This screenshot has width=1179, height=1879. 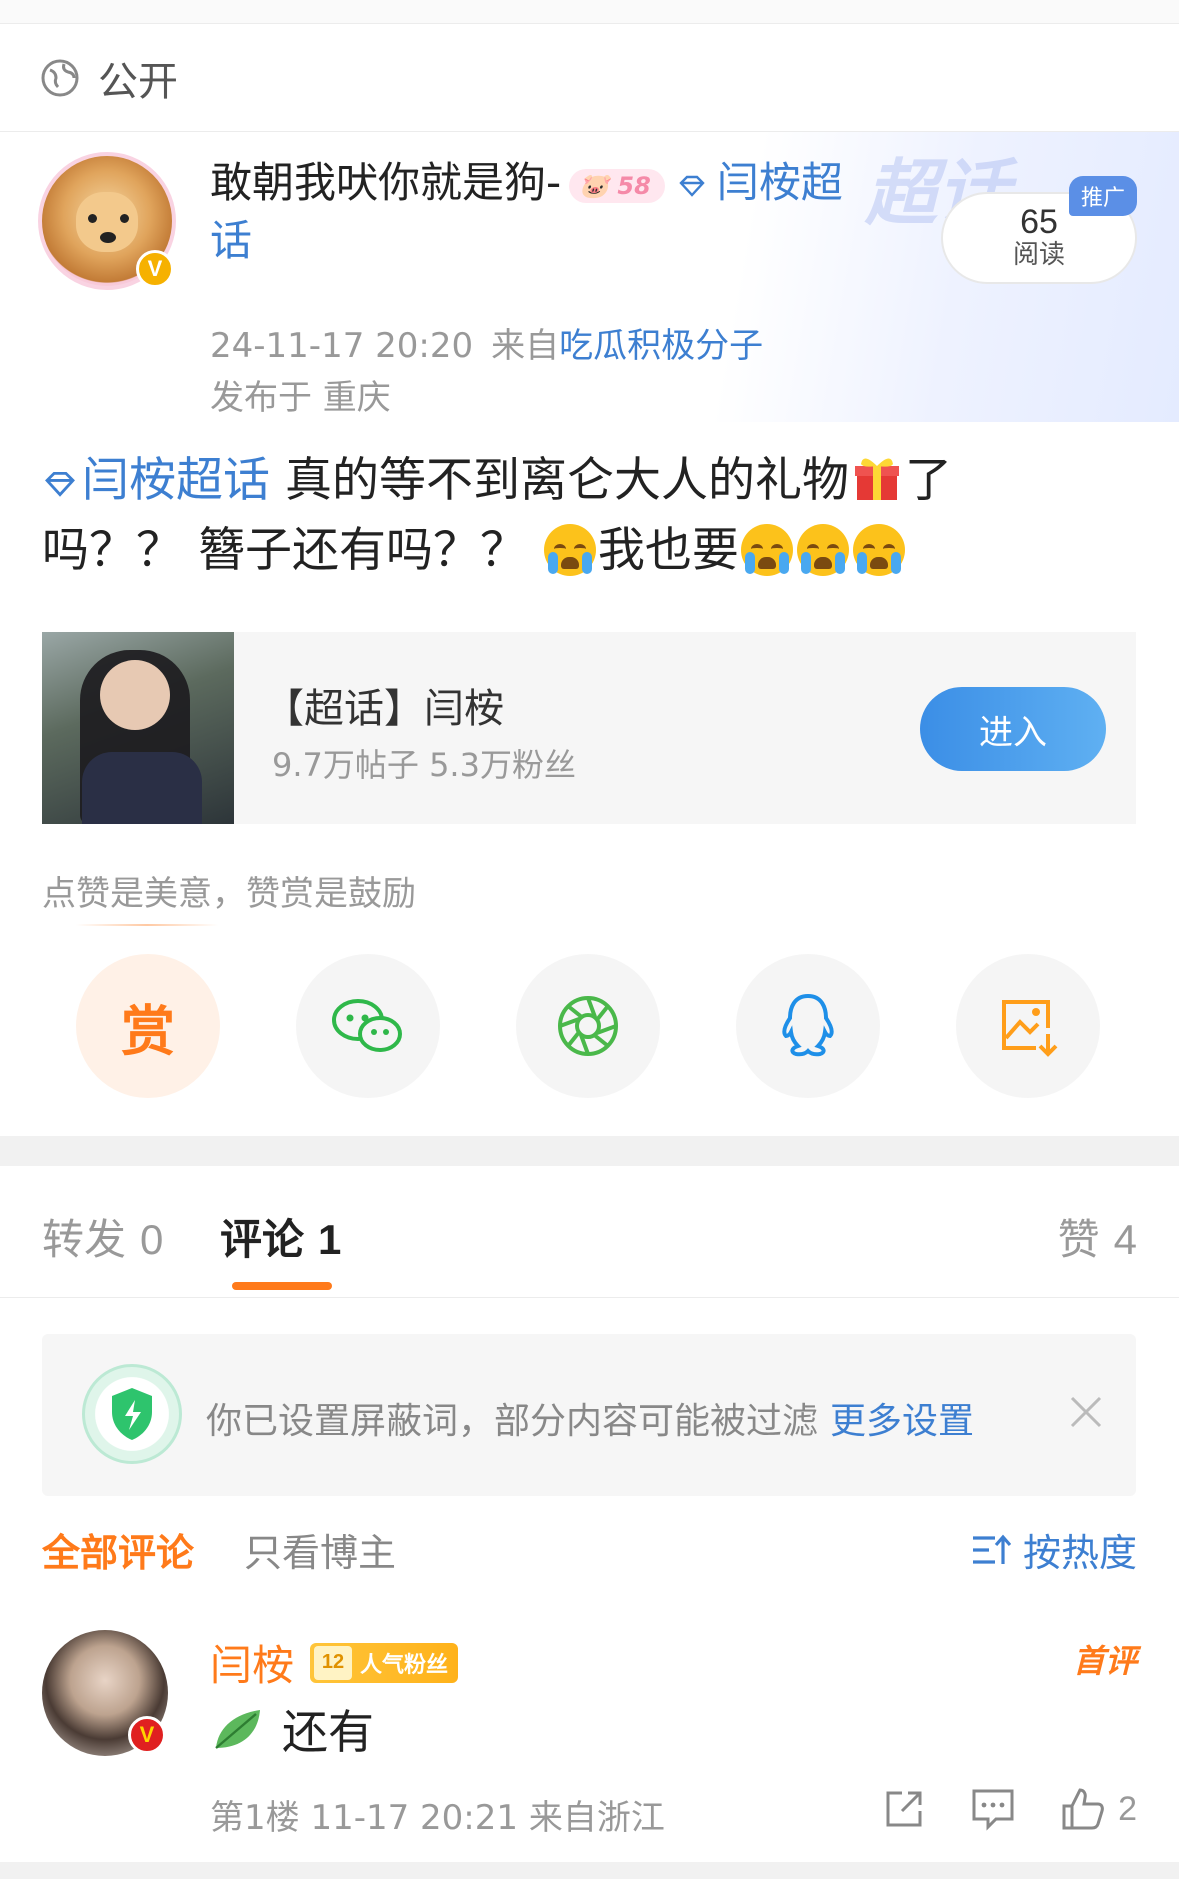 What do you see at coordinates (118, 1549) in the screenshot?
I see `filter-all-comments: 全部评论` at bounding box center [118, 1549].